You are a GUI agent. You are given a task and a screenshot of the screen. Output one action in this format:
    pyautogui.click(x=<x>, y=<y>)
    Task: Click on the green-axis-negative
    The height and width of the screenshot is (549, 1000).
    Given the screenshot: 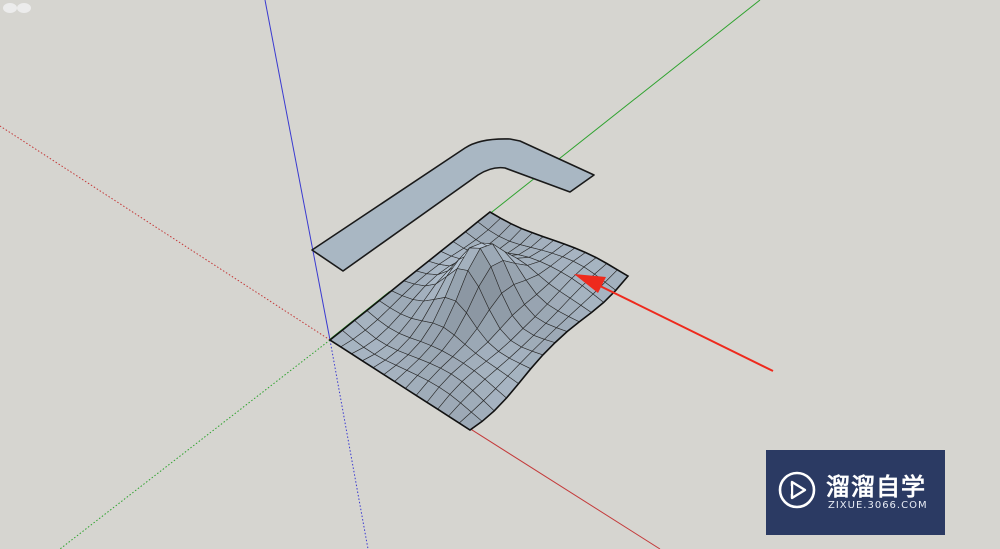 What is the action you would take?
    pyautogui.click(x=195, y=444)
    